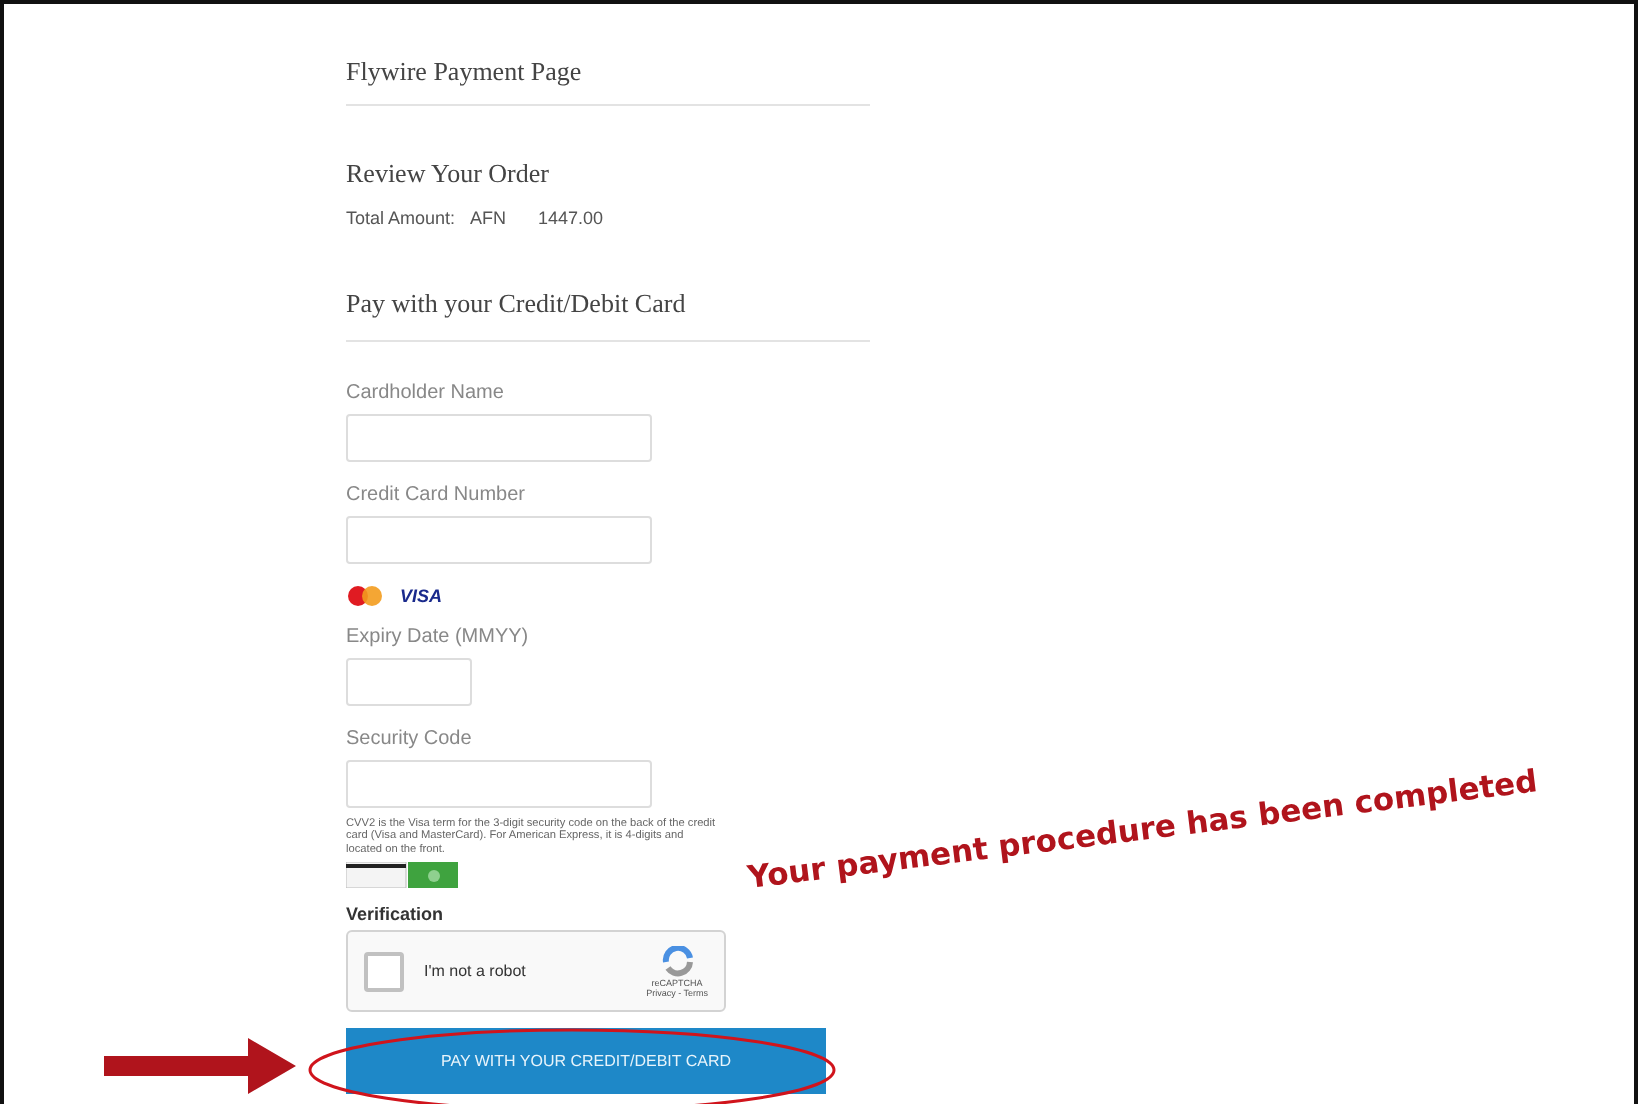 The height and width of the screenshot is (1104, 1638). Describe the element at coordinates (448, 174) in the screenshot. I see `section-heading: Review Your Order` at that location.